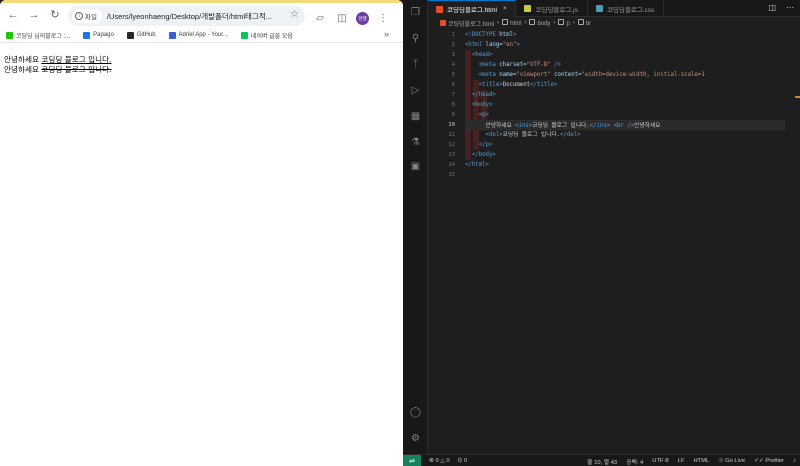 Image resolution: width=800 pixels, height=466 pixels. I want to click on indentation: 공백: 4, so click(634, 461).